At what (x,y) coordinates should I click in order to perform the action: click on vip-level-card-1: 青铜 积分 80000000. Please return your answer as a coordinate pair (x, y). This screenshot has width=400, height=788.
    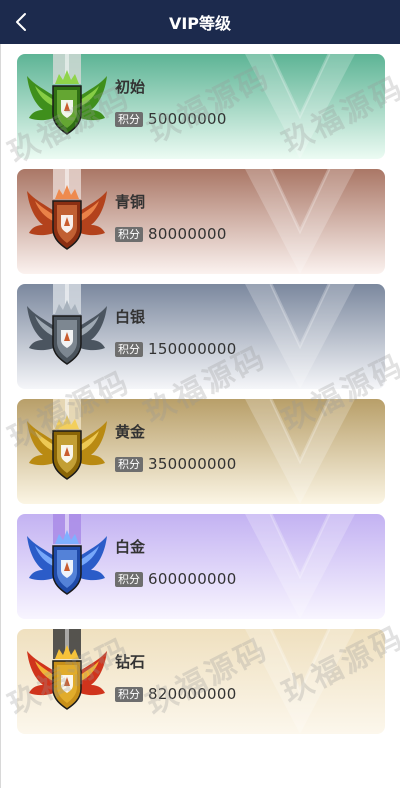
    Looking at the image, I should click on (201, 221).